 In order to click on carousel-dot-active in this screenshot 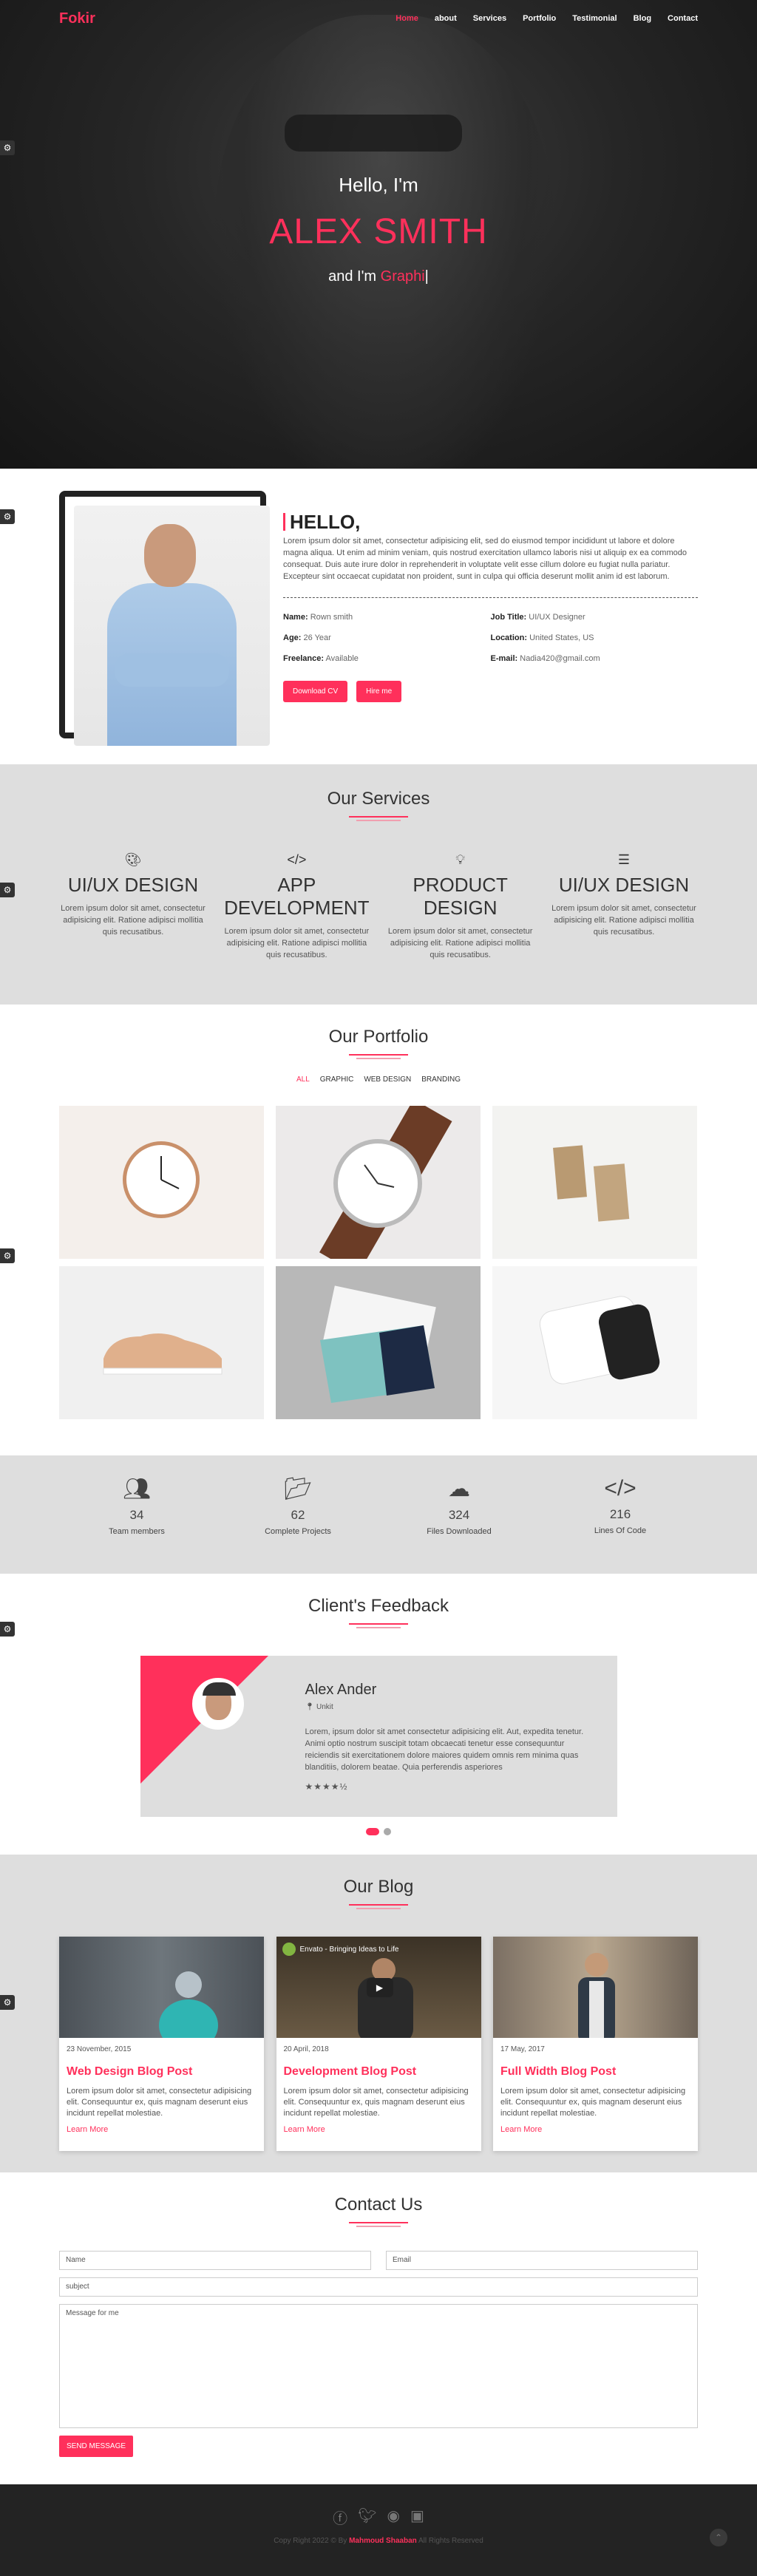, I will do `click(372, 1831)`.